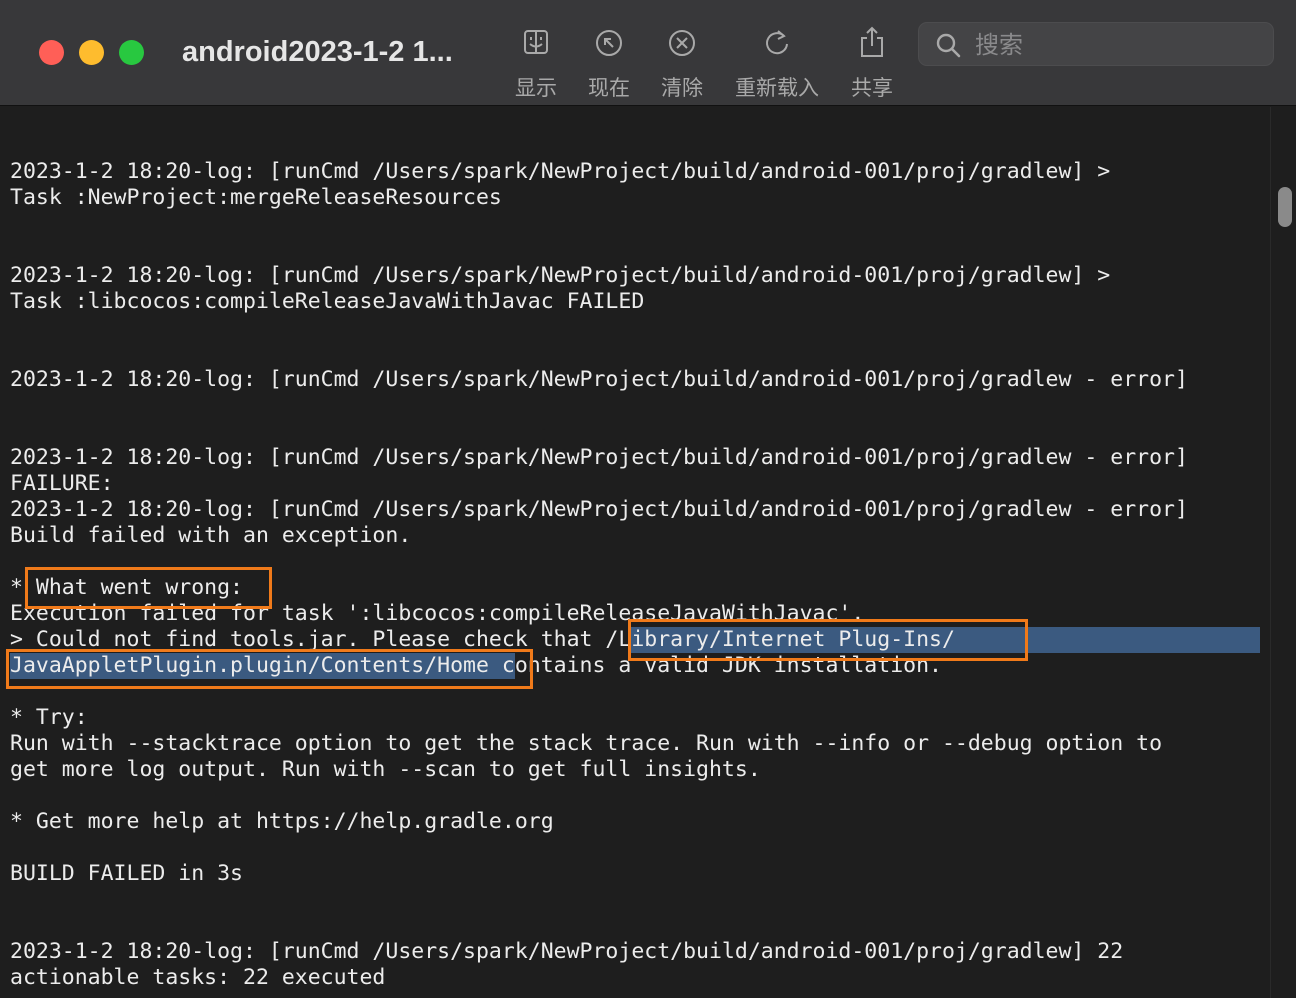  What do you see at coordinates (648, 53) in the screenshot?
I see `title-bar: android2023-1-2 1... 显示 现在 清除 重新载入 共享 搜索` at bounding box center [648, 53].